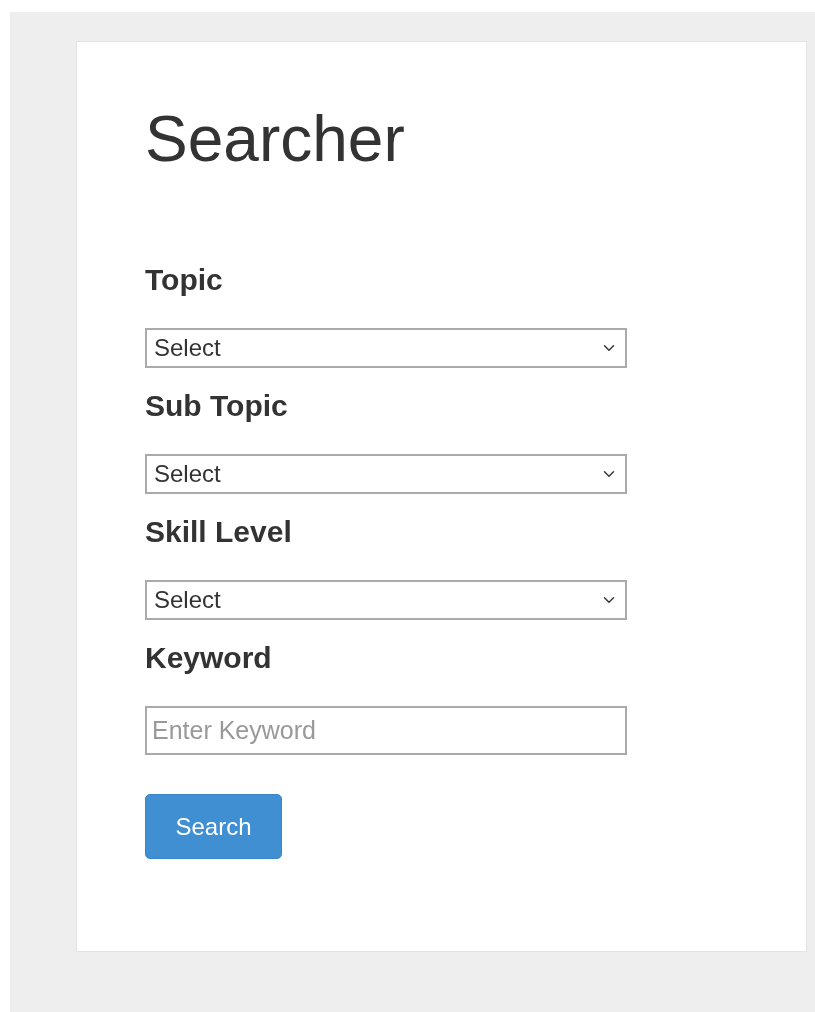  What do you see at coordinates (275, 139) in the screenshot?
I see `page-title: Searcher` at bounding box center [275, 139].